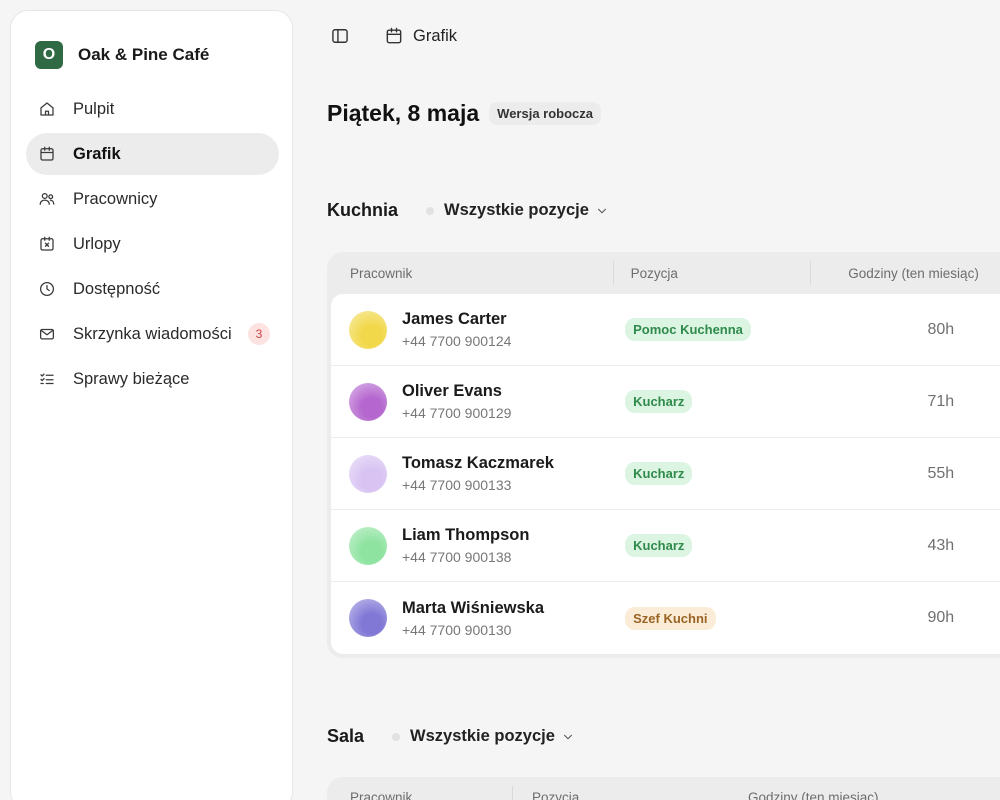  Describe the element at coordinates (47, 379) in the screenshot. I see `checklist-icon` at that location.